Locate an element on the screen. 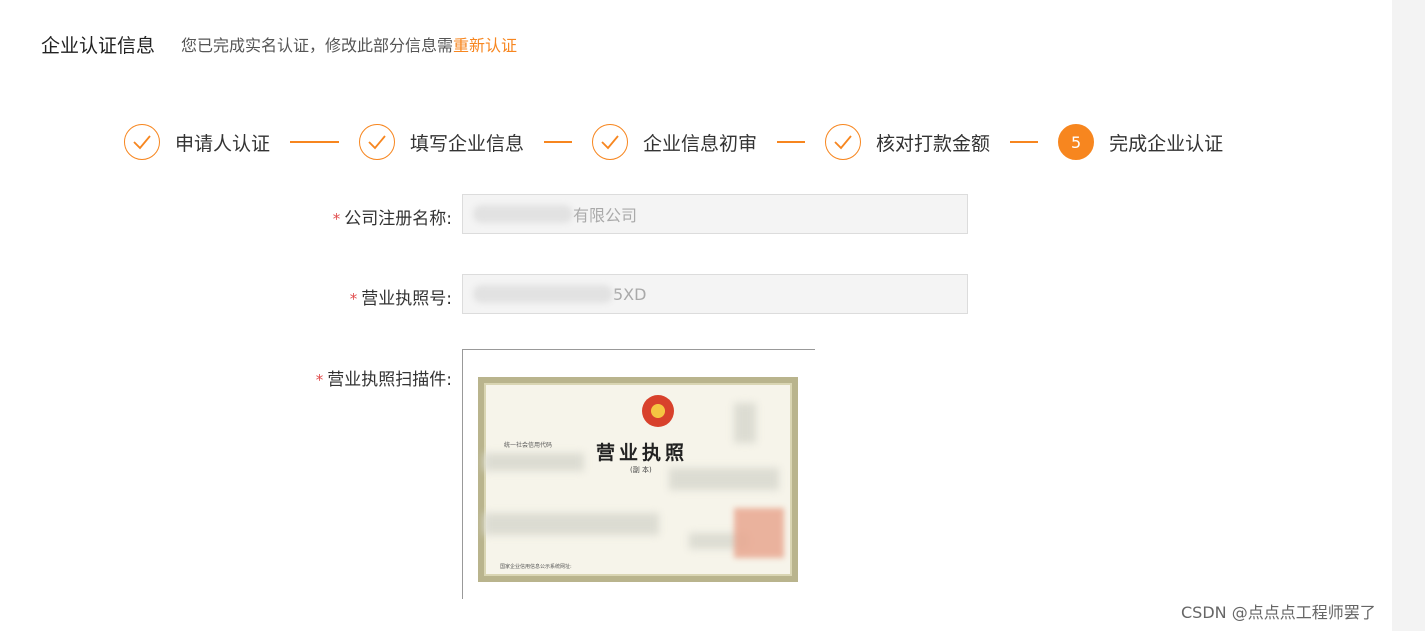 The image size is (1425, 631). field-label: * 公司注册名称: is located at coordinates (392, 216).